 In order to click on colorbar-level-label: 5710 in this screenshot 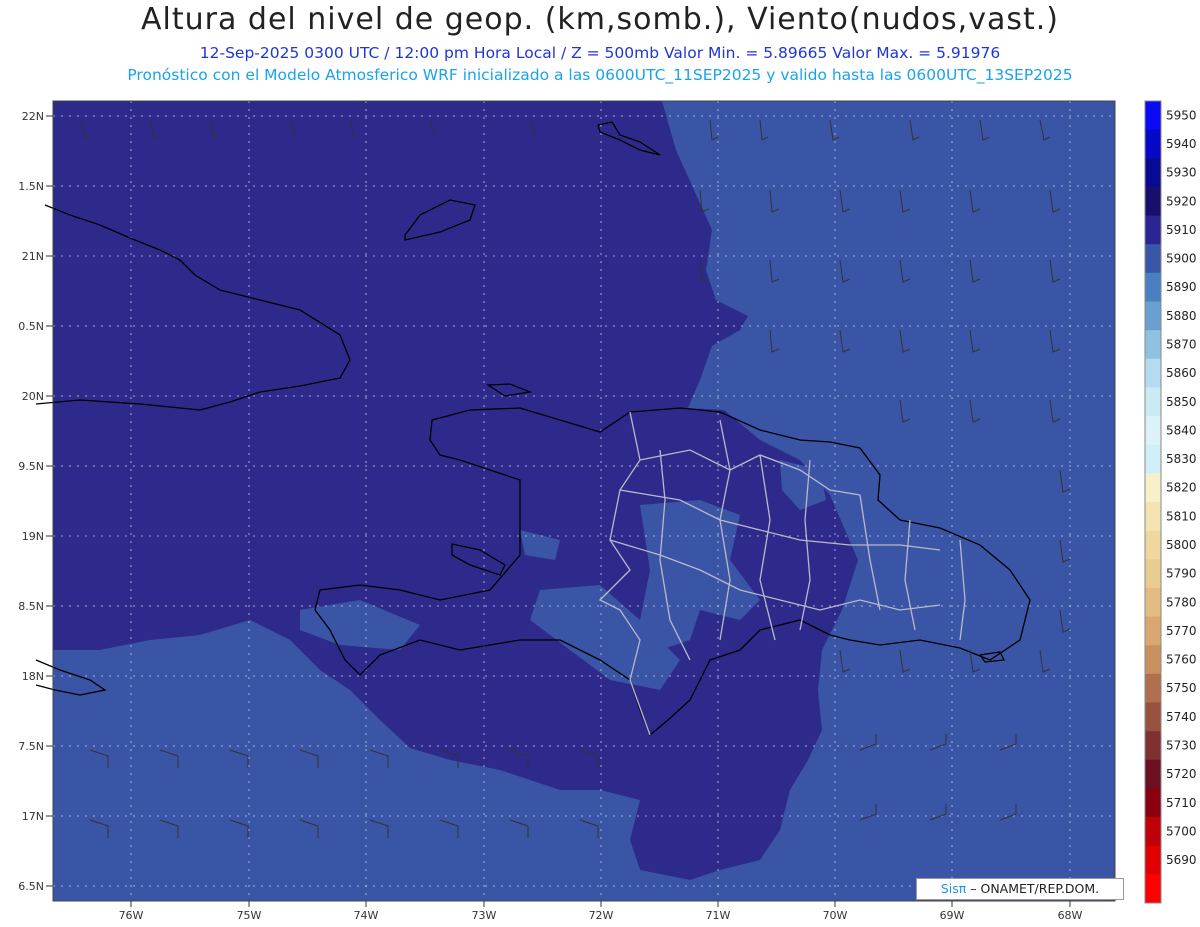, I will do `click(1181, 803)`.